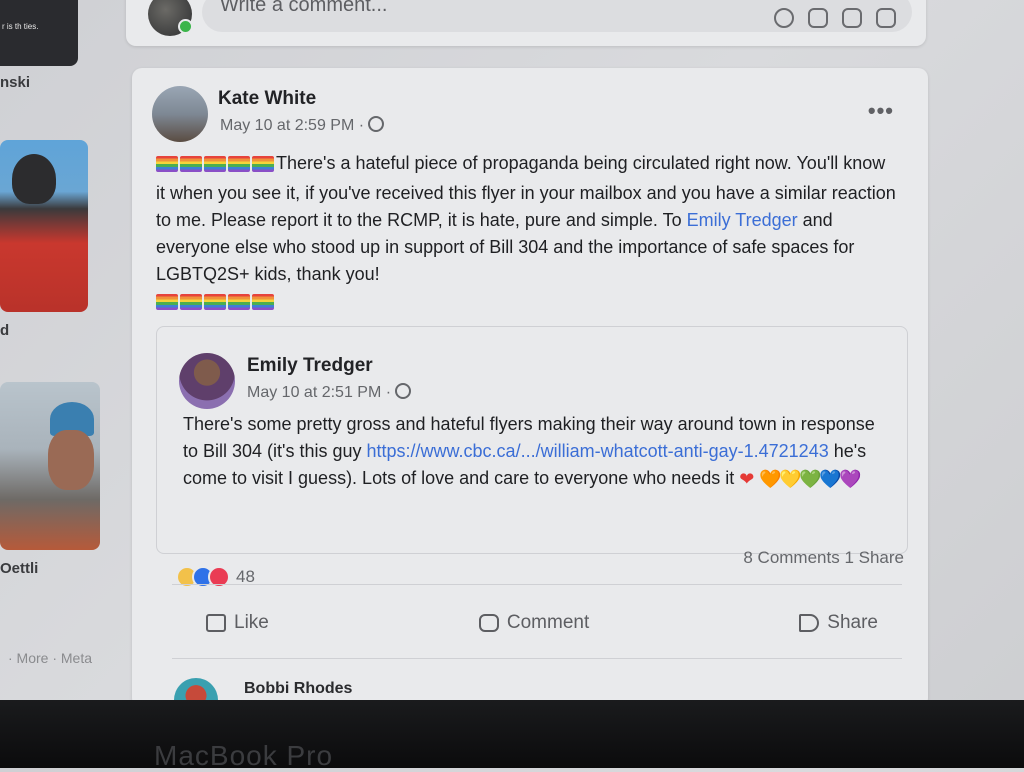 Image resolution: width=1024 pixels, height=772 pixels. What do you see at coordinates (292, 125) in the screenshot?
I see `post-timestamp-text: May 10 at 2:59 PM ·` at bounding box center [292, 125].